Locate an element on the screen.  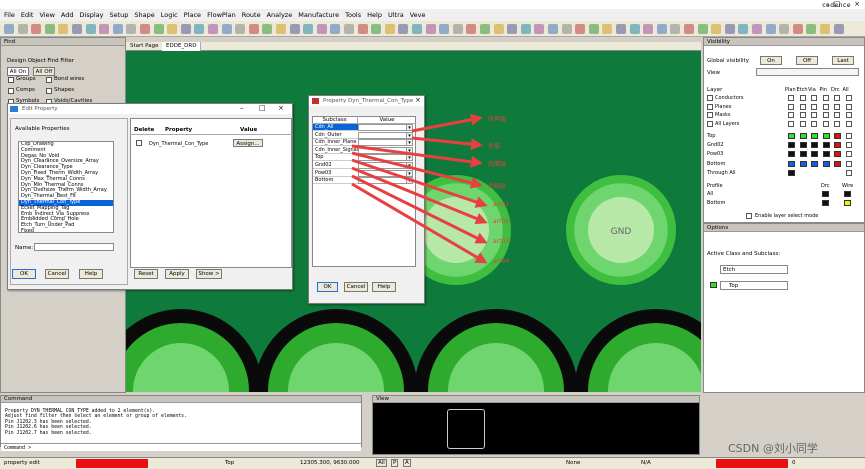
status-none: None is located at coordinates (573, 463).